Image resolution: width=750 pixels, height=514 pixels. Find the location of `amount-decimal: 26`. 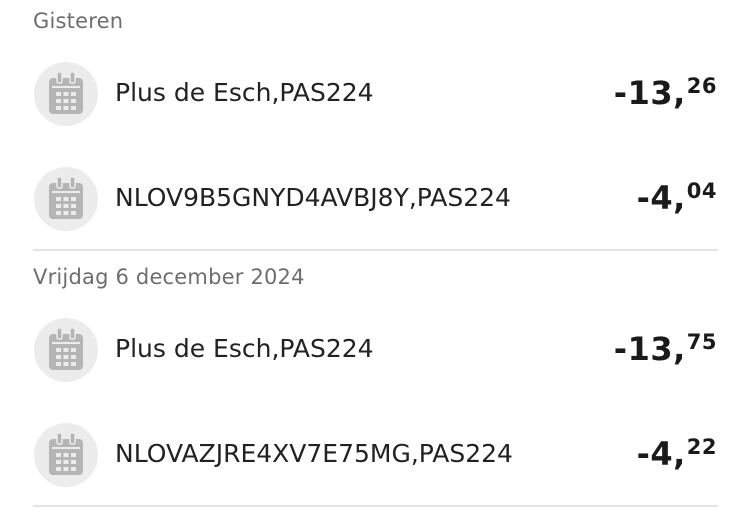

amount-decimal: 26 is located at coordinates (701, 86).